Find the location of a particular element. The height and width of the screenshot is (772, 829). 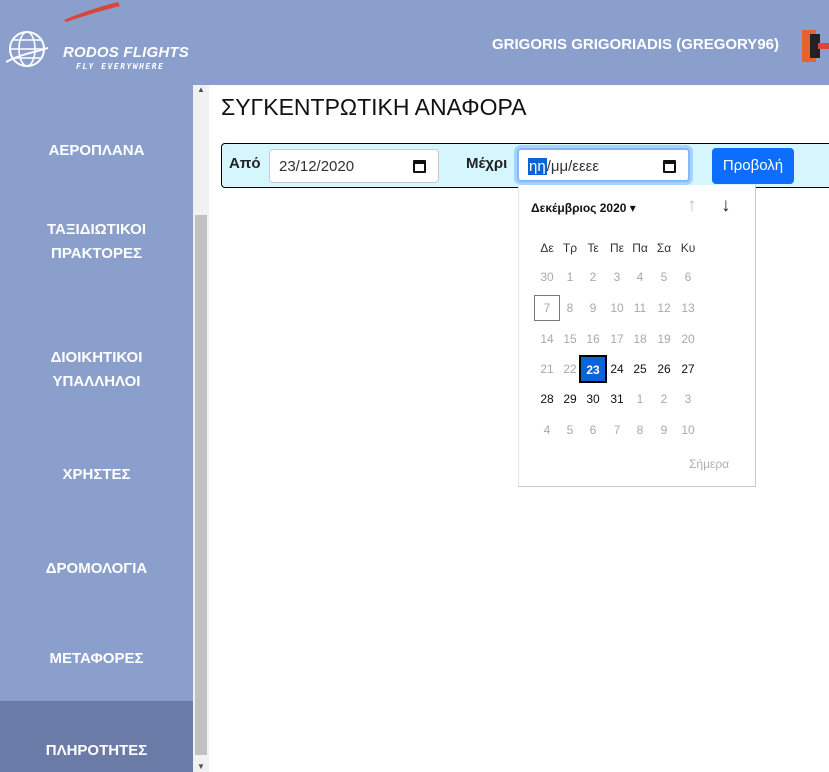

scroll-down-arrow-icon: ▼ is located at coordinates (201, 767).